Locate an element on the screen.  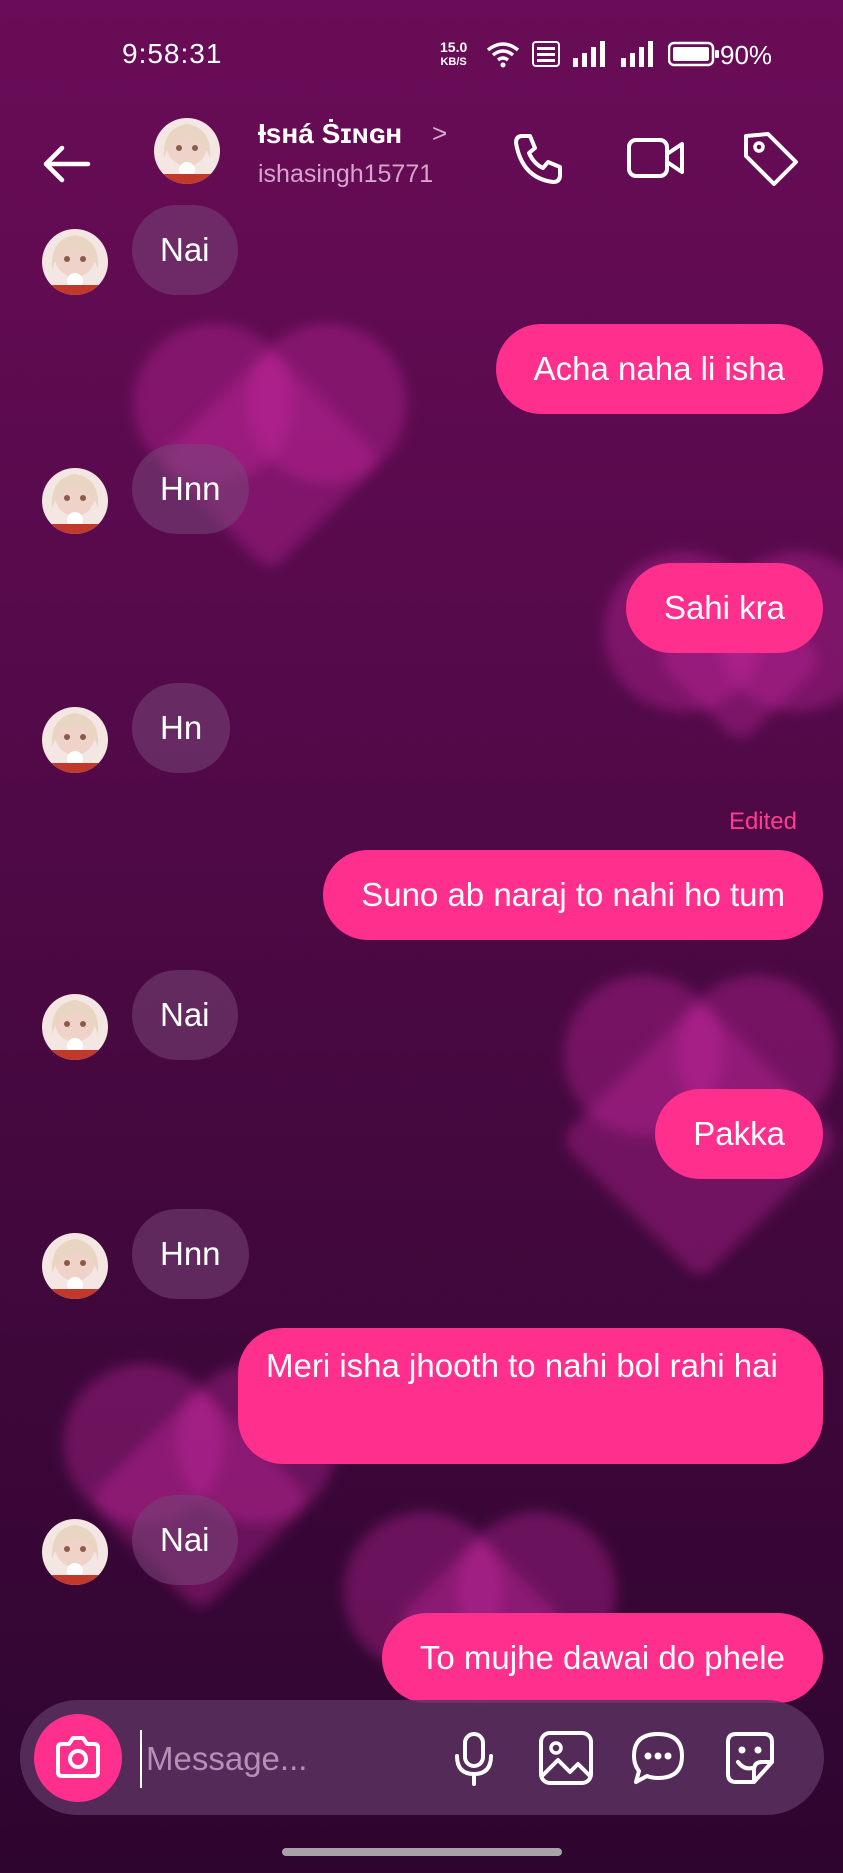
signal-2-icon is located at coordinates (637, 54).